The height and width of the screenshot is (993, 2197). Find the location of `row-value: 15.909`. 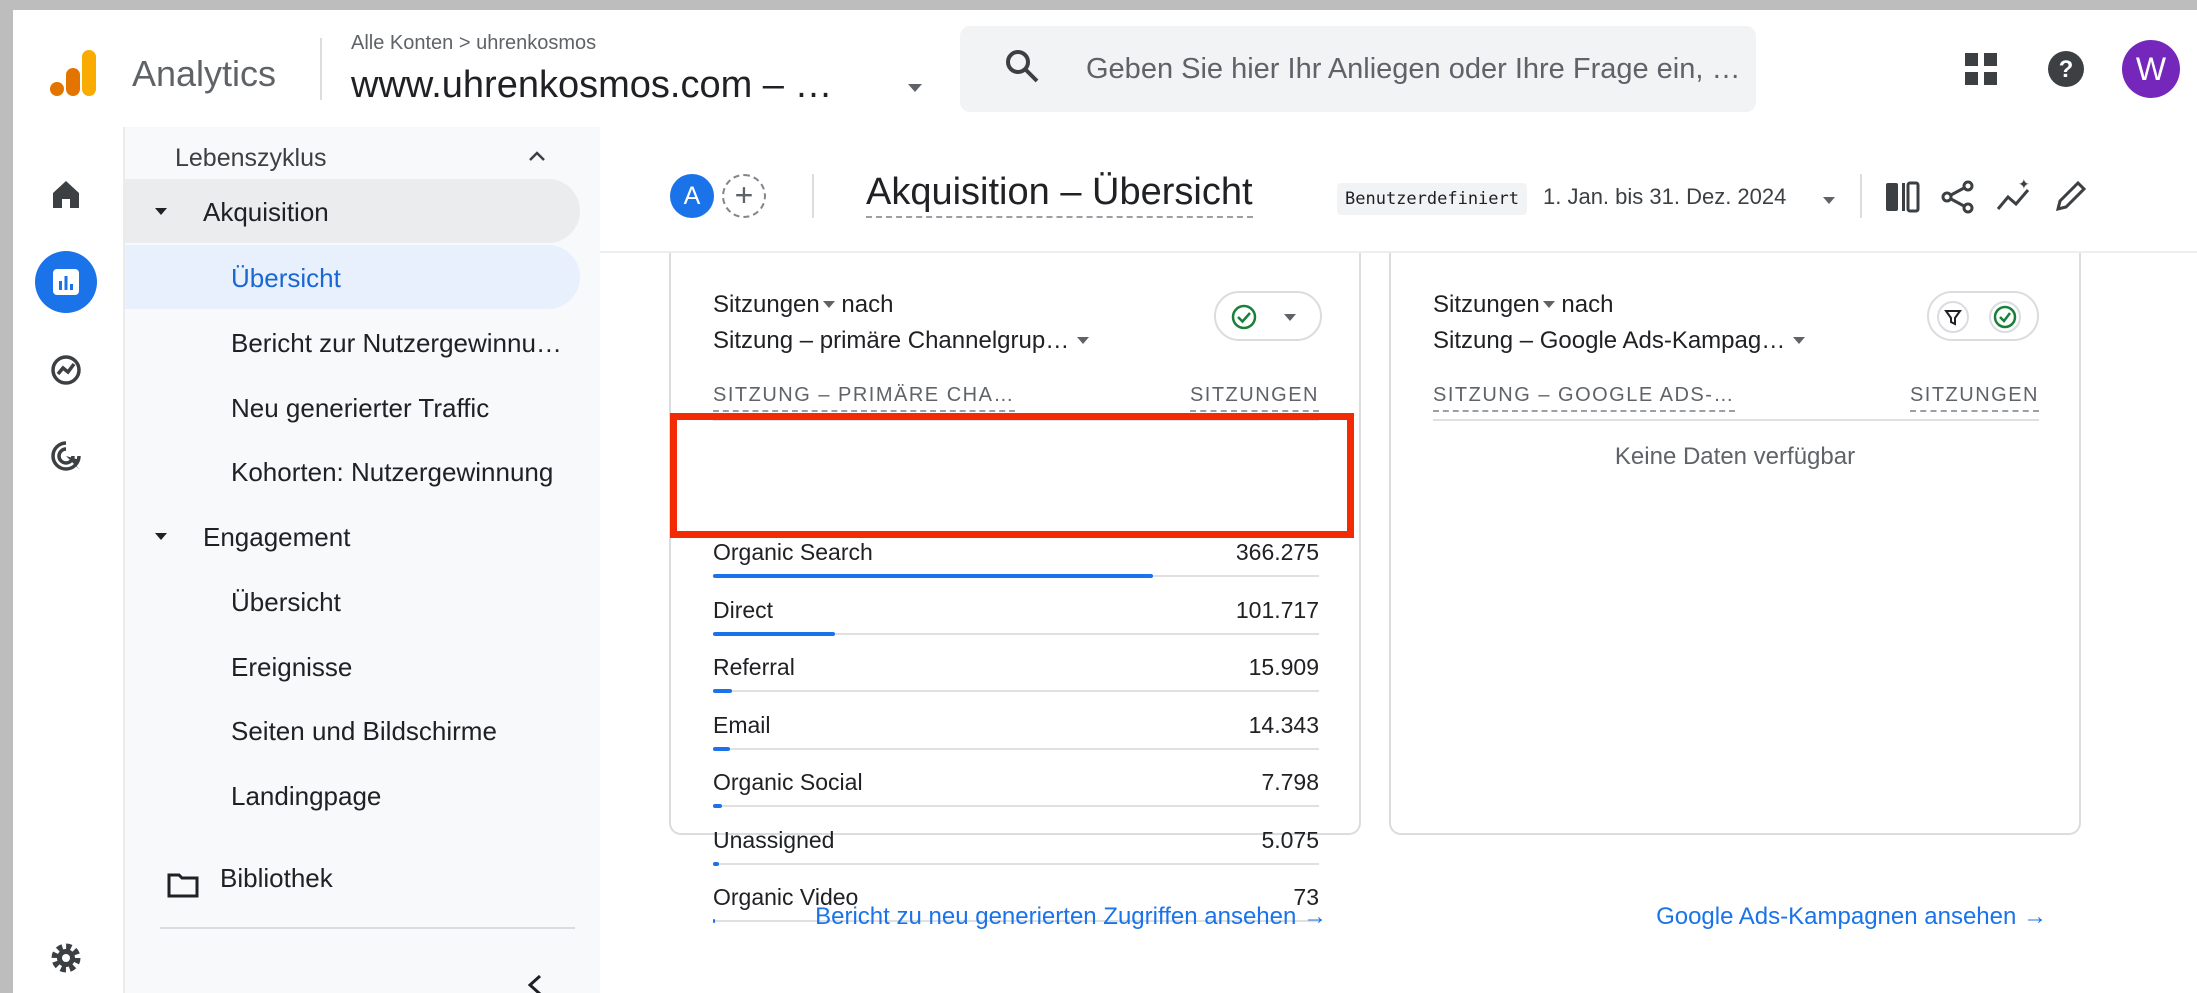

row-value: 15.909 is located at coordinates (1283, 667).